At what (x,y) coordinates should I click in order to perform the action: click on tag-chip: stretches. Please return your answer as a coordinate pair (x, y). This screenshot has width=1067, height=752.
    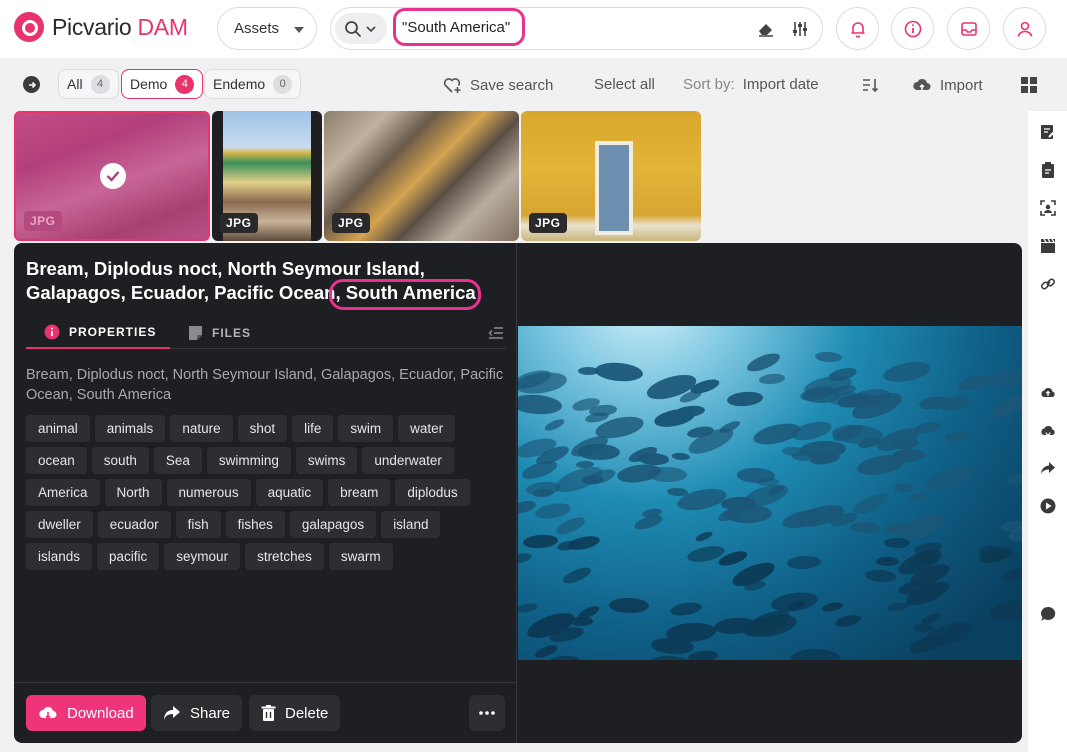
    Looking at the image, I should click on (284, 556).